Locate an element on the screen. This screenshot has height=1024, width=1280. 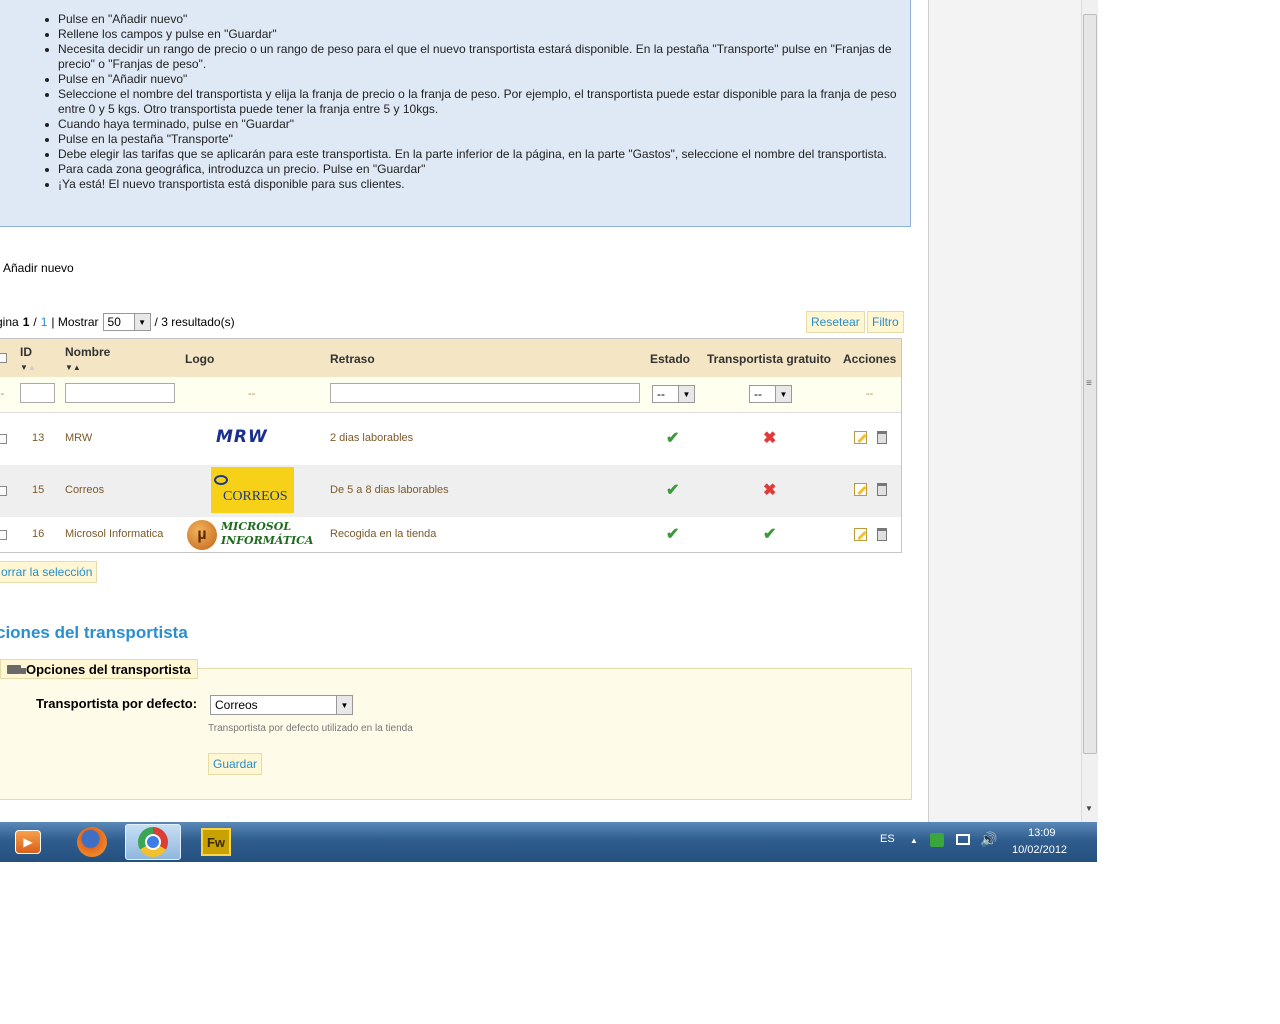
language-indicator: ES is located at coordinates (887, 839).